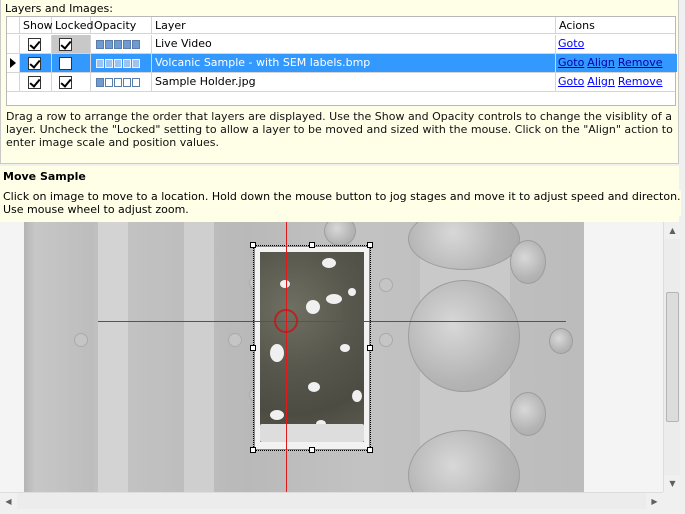  What do you see at coordinates (672, 230) in the screenshot?
I see `arrow-up-icon: ▲` at bounding box center [672, 230].